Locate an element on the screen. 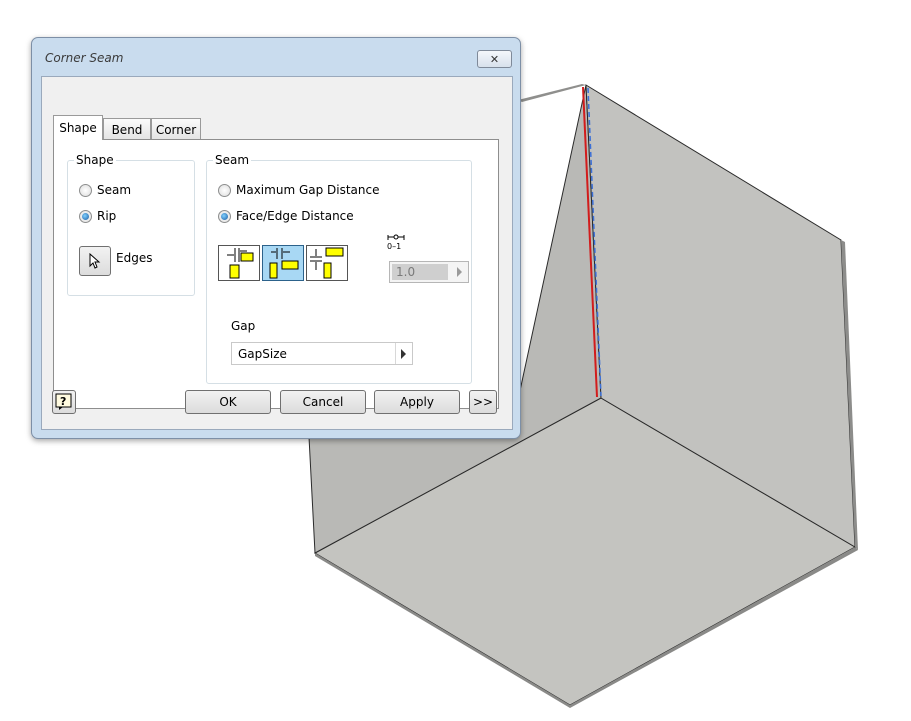 Image resolution: width=911 pixels, height=721 pixels. ok-button-label: OK is located at coordinates (228, 402).